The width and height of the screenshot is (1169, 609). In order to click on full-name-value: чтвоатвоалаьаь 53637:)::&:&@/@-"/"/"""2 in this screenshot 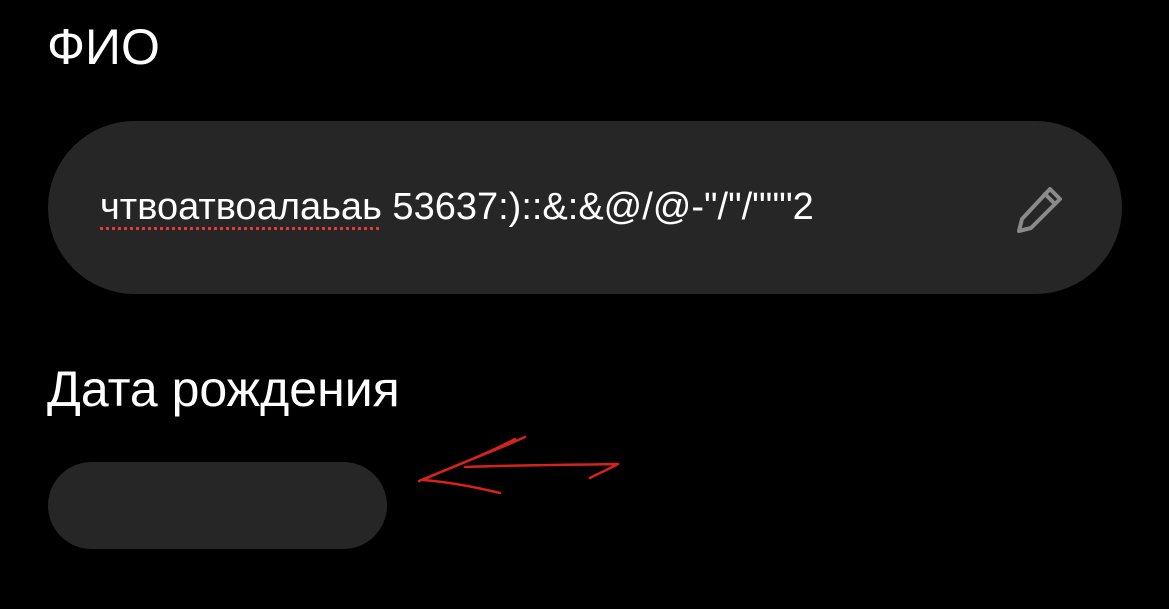, I will do `click(457, 207)`.